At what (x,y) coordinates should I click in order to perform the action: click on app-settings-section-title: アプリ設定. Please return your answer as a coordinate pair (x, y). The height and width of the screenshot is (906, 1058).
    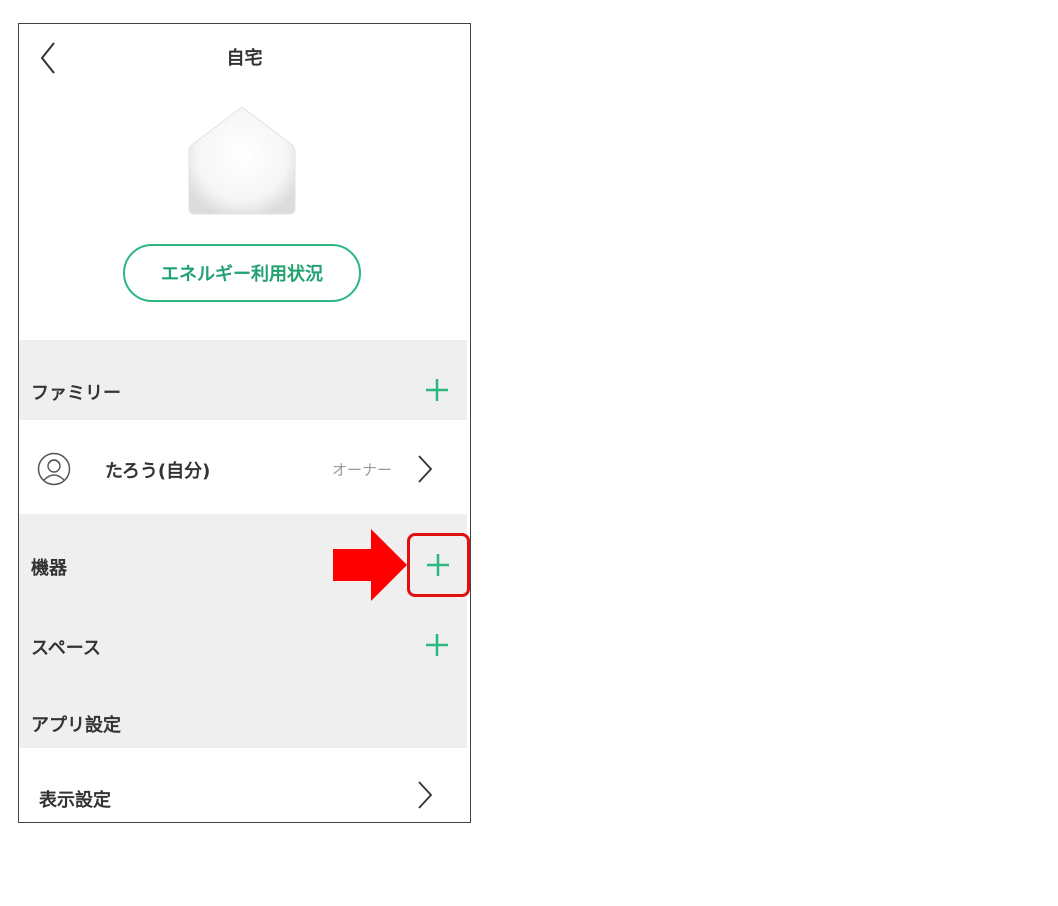
    Looking at the image, I should click on (76, 725).